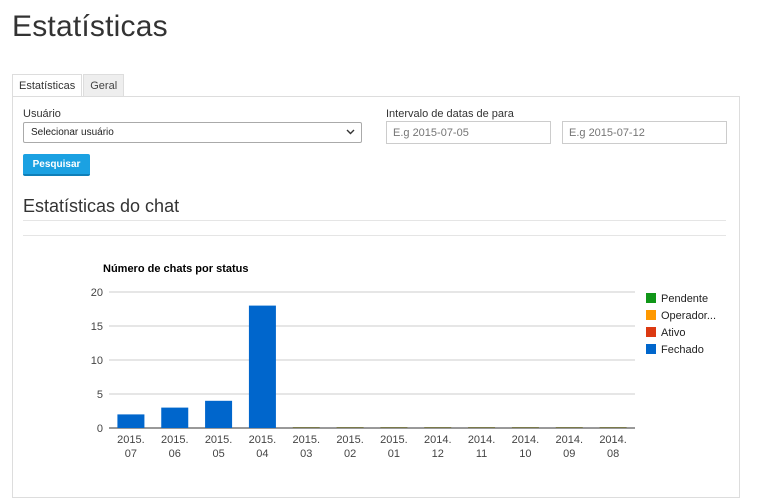 Image resolution: width=760 pixels, height=498 pixels. Describe the element at coordinates (569, 454) in the screenshot. I see `x-tick-label: 09` at that location.